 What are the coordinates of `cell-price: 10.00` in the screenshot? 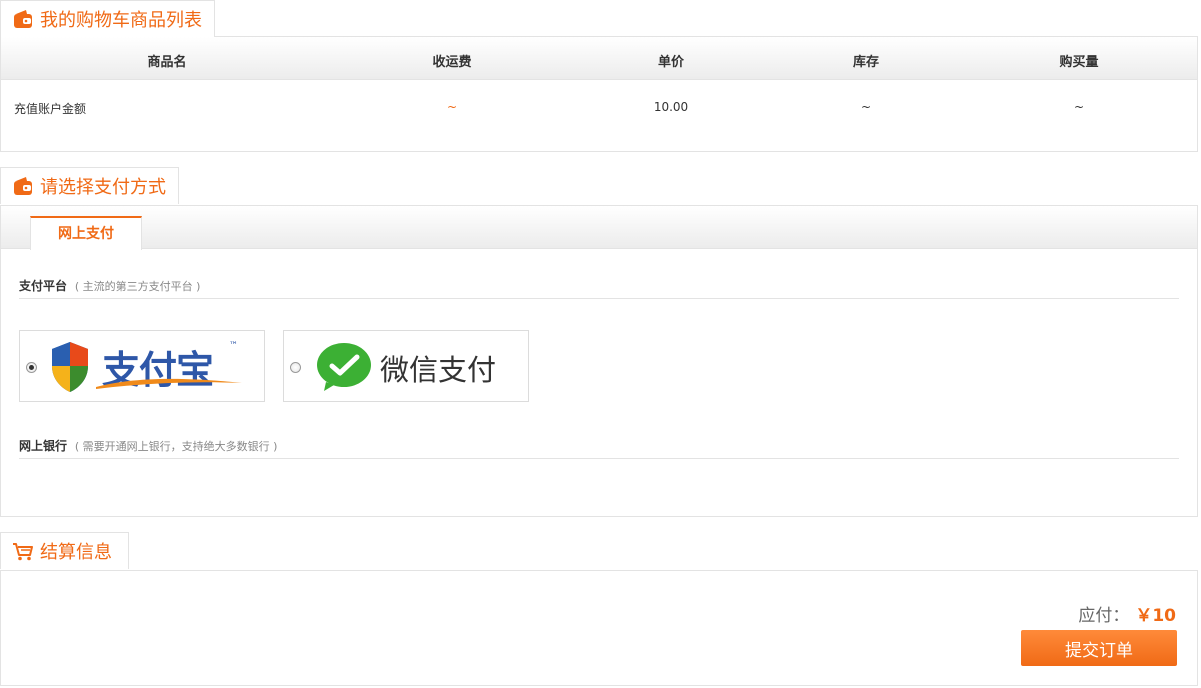 It's located at (671, 107).